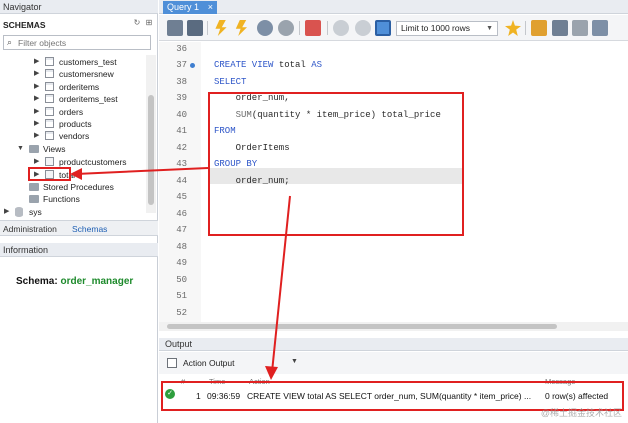 This screenshot has height=423, width=628. What do you see at coordinates (581, 413) in the screenshot?
I see `watermark: @稀土掘金技术社区` at bounding box center [581, 413].